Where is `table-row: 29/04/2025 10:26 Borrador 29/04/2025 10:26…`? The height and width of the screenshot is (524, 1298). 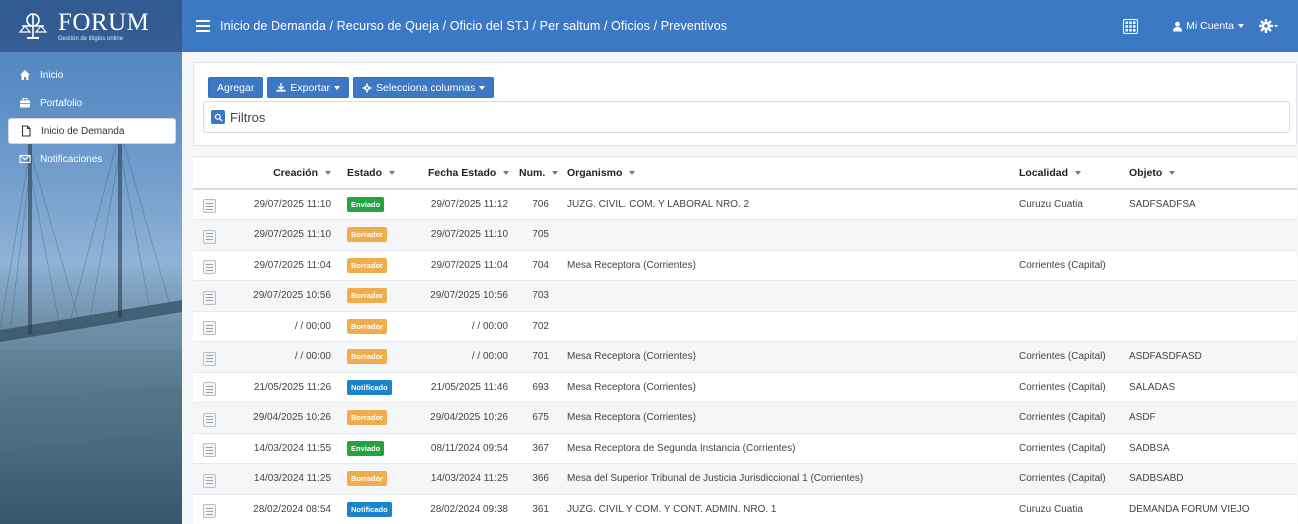
table-row: 29/04/2025 10:26 Borrador 29/04/2025 10:26… is located at coordinates (745, 418).